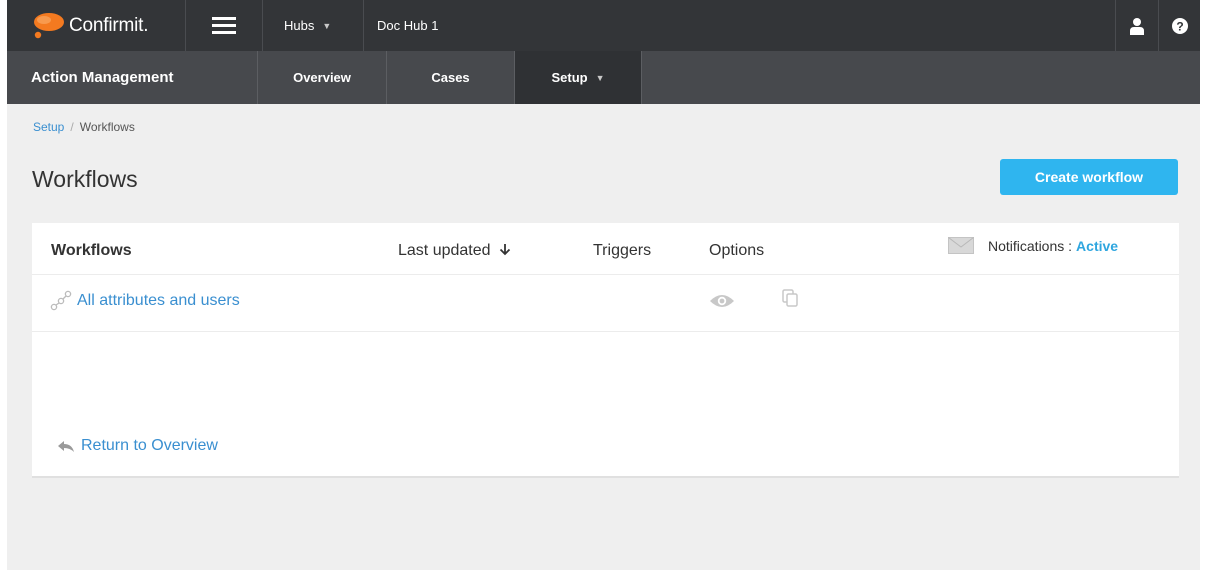  I want to click on logo: Confirmit., so click(96, 25).